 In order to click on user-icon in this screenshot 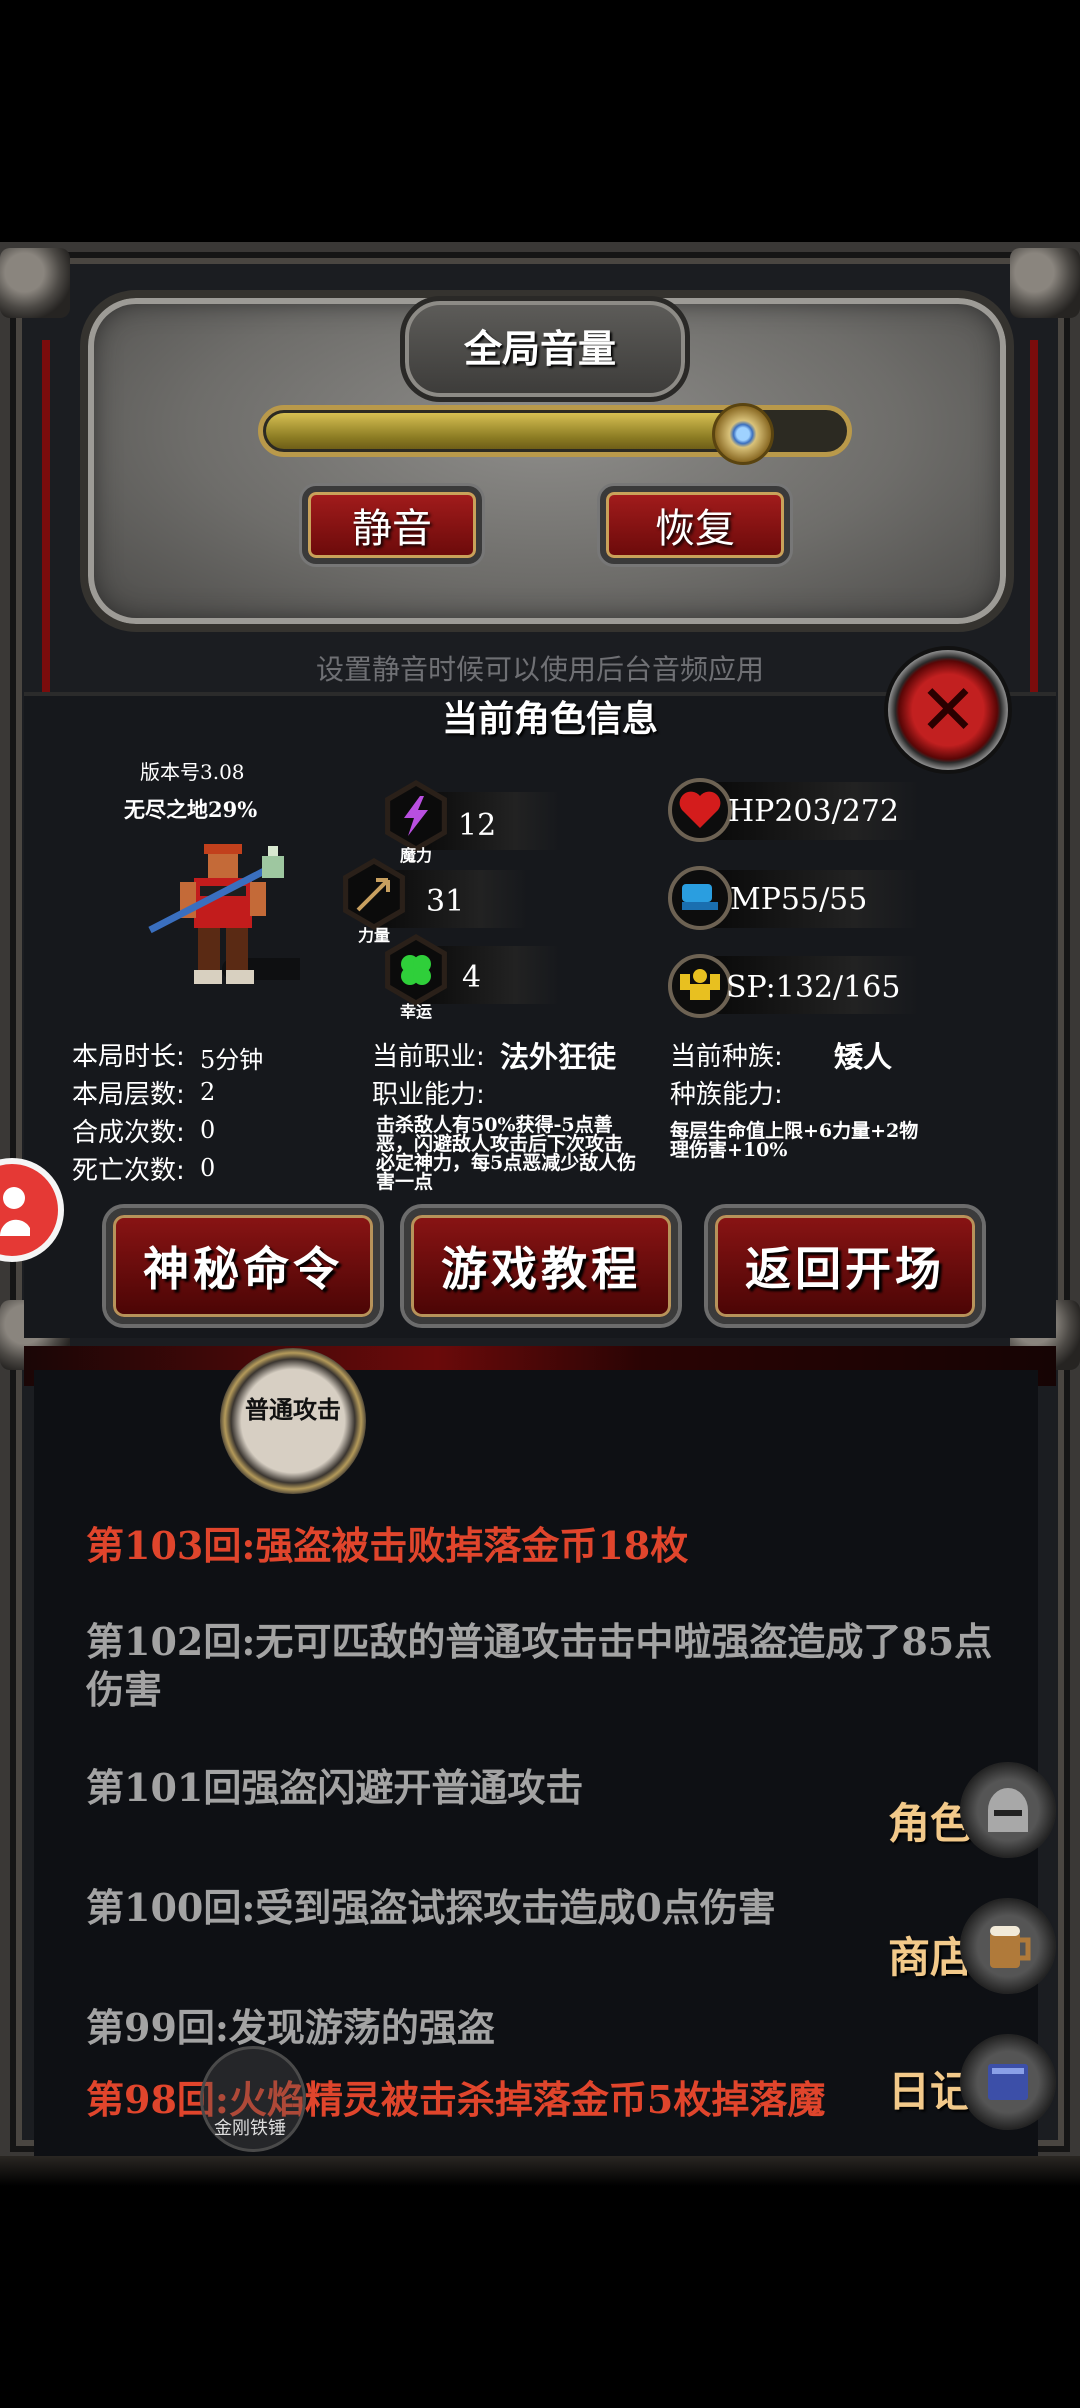, I will do `click(15, 1211)`.